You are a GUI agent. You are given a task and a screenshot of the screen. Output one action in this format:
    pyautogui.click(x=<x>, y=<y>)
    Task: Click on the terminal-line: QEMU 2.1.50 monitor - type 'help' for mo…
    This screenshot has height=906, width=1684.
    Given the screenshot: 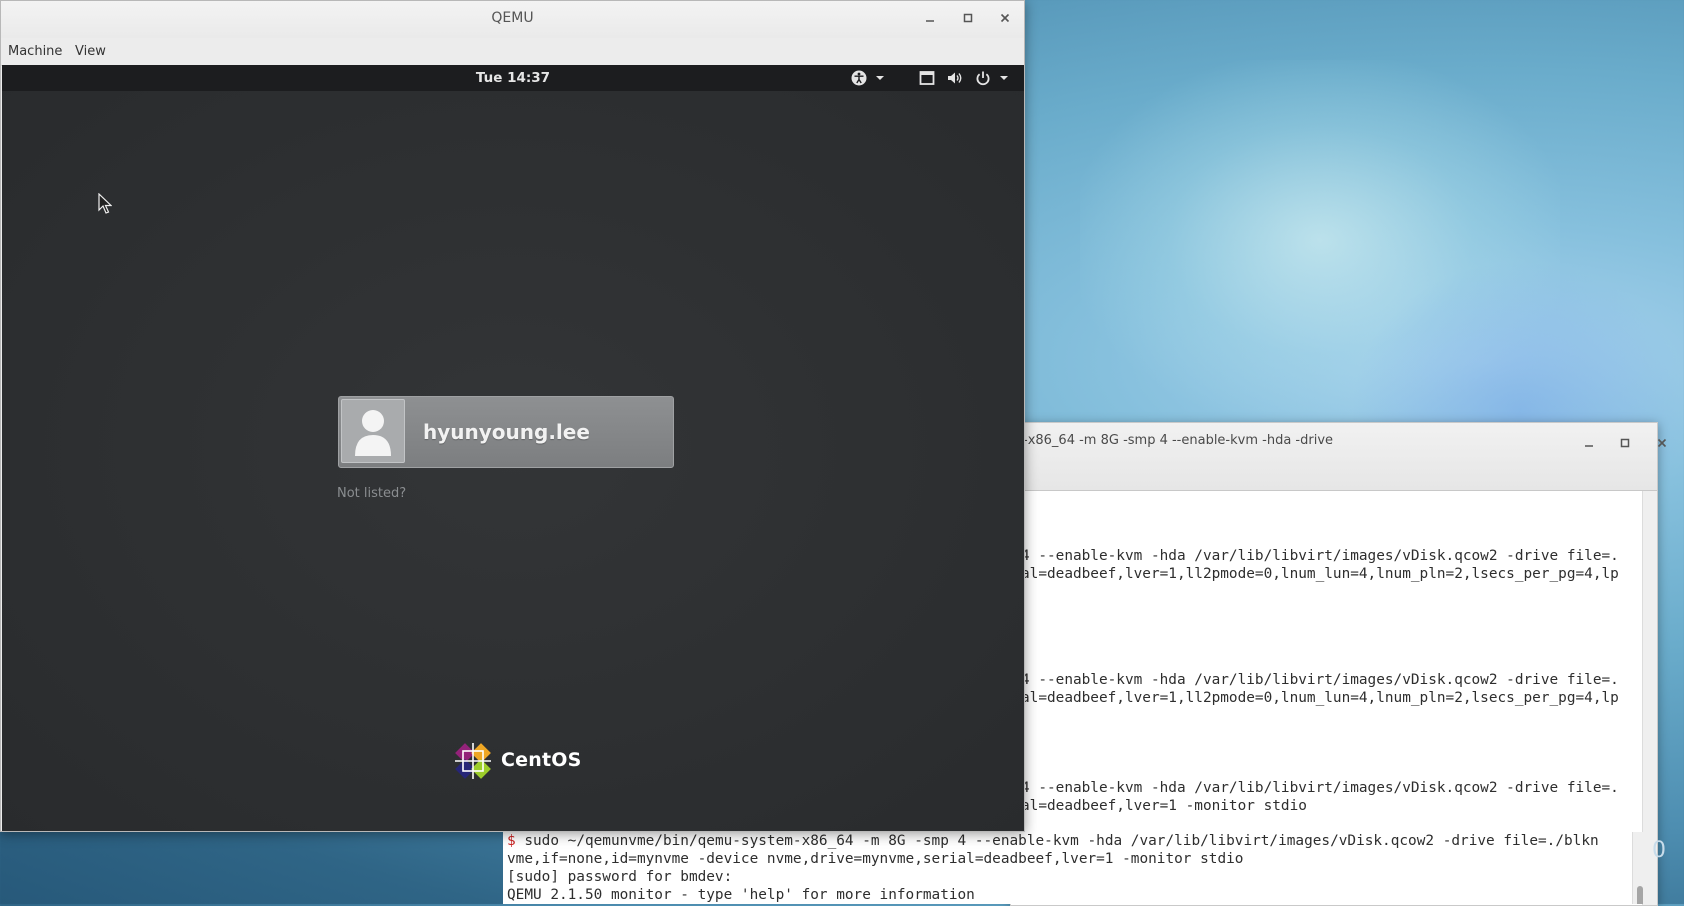 What is the action you would take?
    pyautogui.click(x=741, y=895)
    